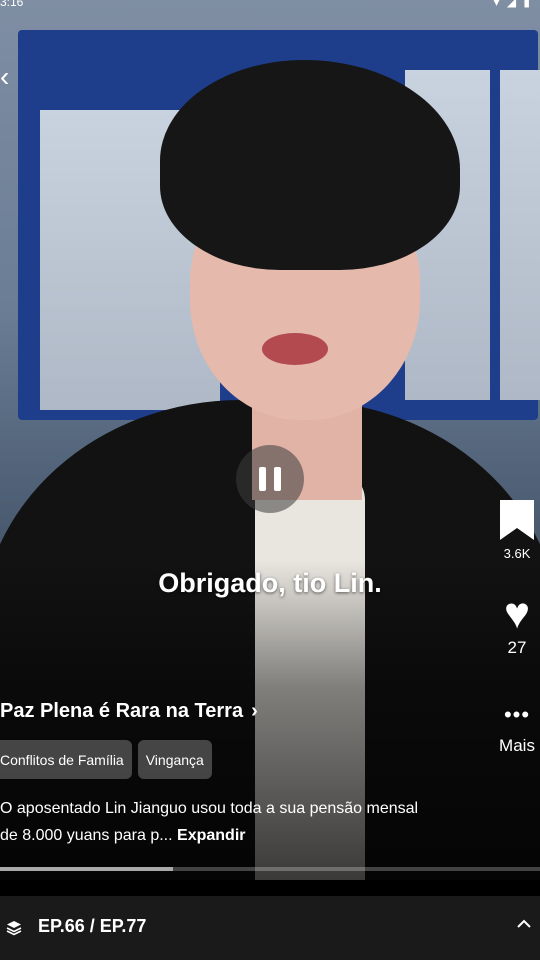 The height and width of the screenshot is (960, 540). What do you see at coordinates (512, 4) in the screenshot?
I see `status-icons: ▾ ◢ ▮` at bounding box center [512, 4].